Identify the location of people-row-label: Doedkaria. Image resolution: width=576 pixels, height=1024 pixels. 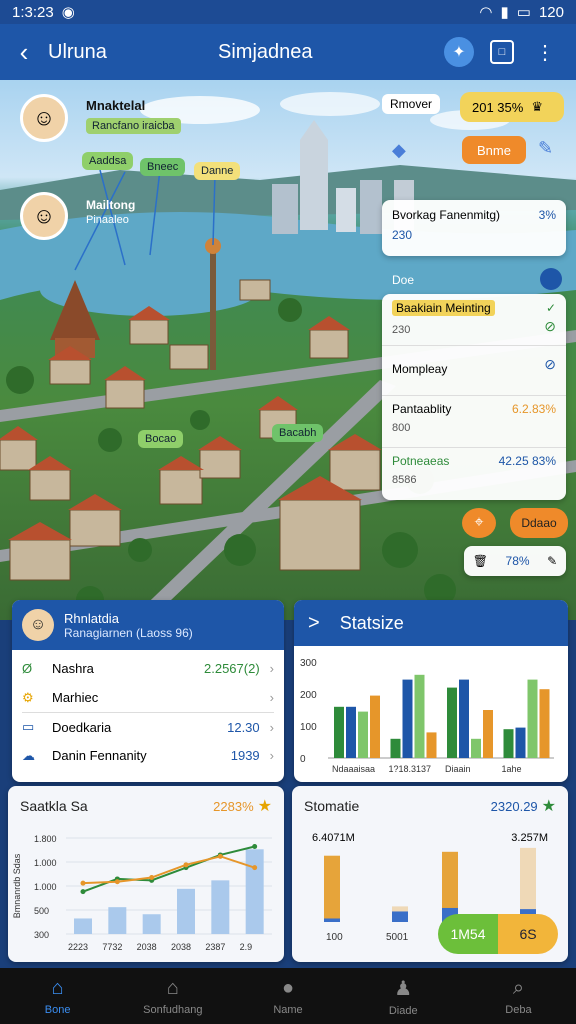
(82, 727).